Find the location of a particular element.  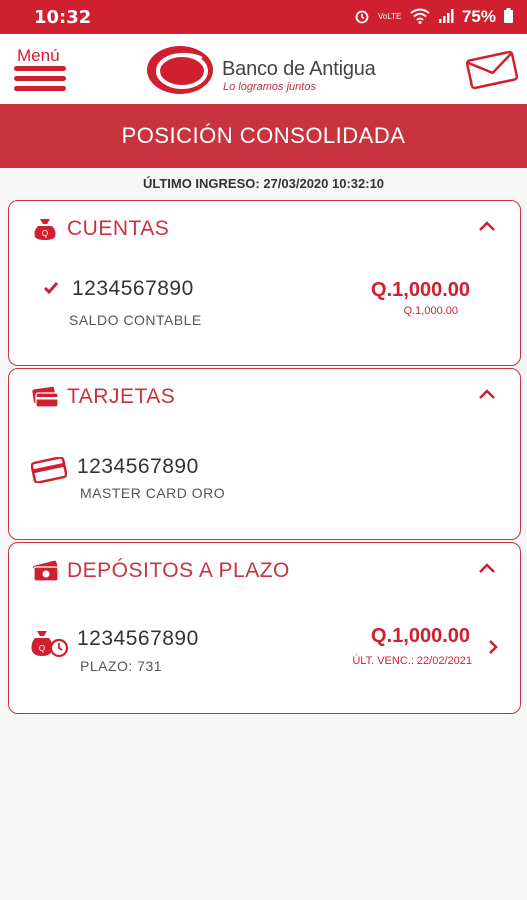

account-label: SALDO CONTABLE is located at coordinates (135, 320).